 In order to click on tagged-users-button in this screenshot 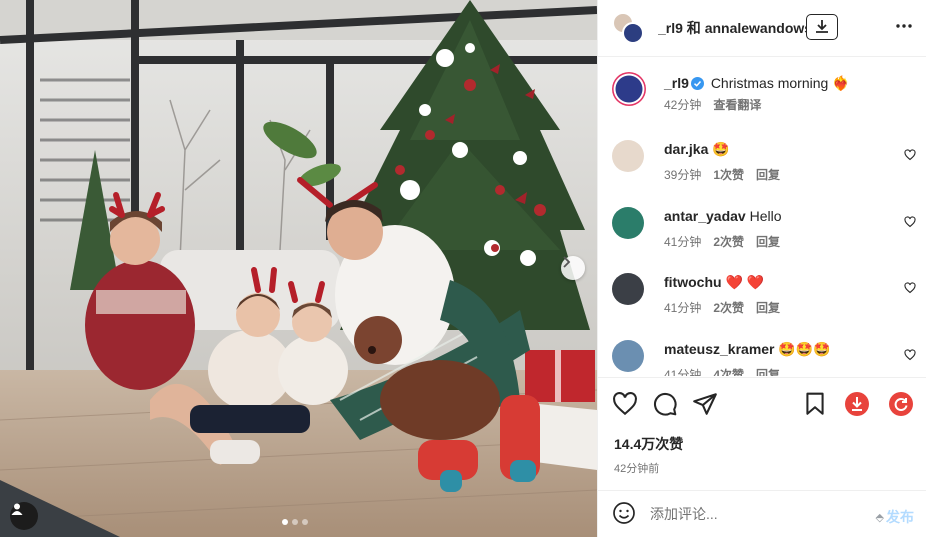, I will do `click(24, 516)`.